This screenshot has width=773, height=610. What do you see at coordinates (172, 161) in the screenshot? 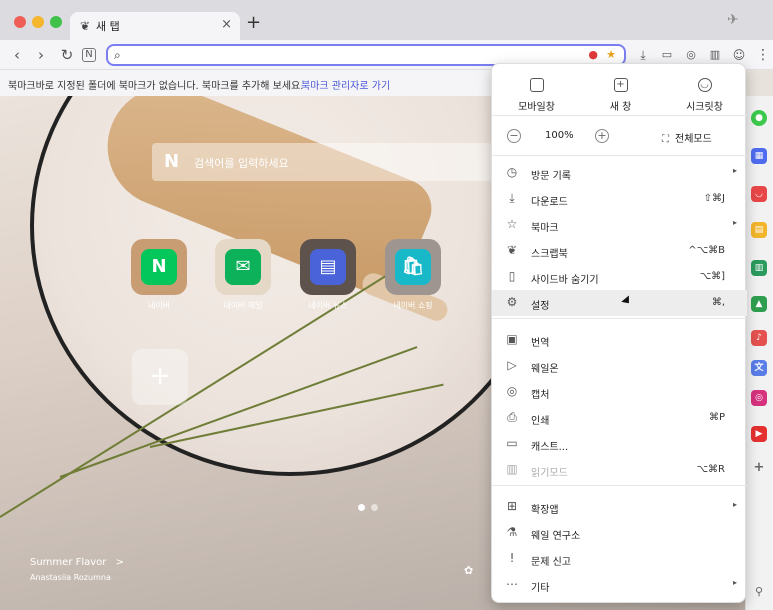
I see `naver-logo: N` at bounding box center [172, 161].